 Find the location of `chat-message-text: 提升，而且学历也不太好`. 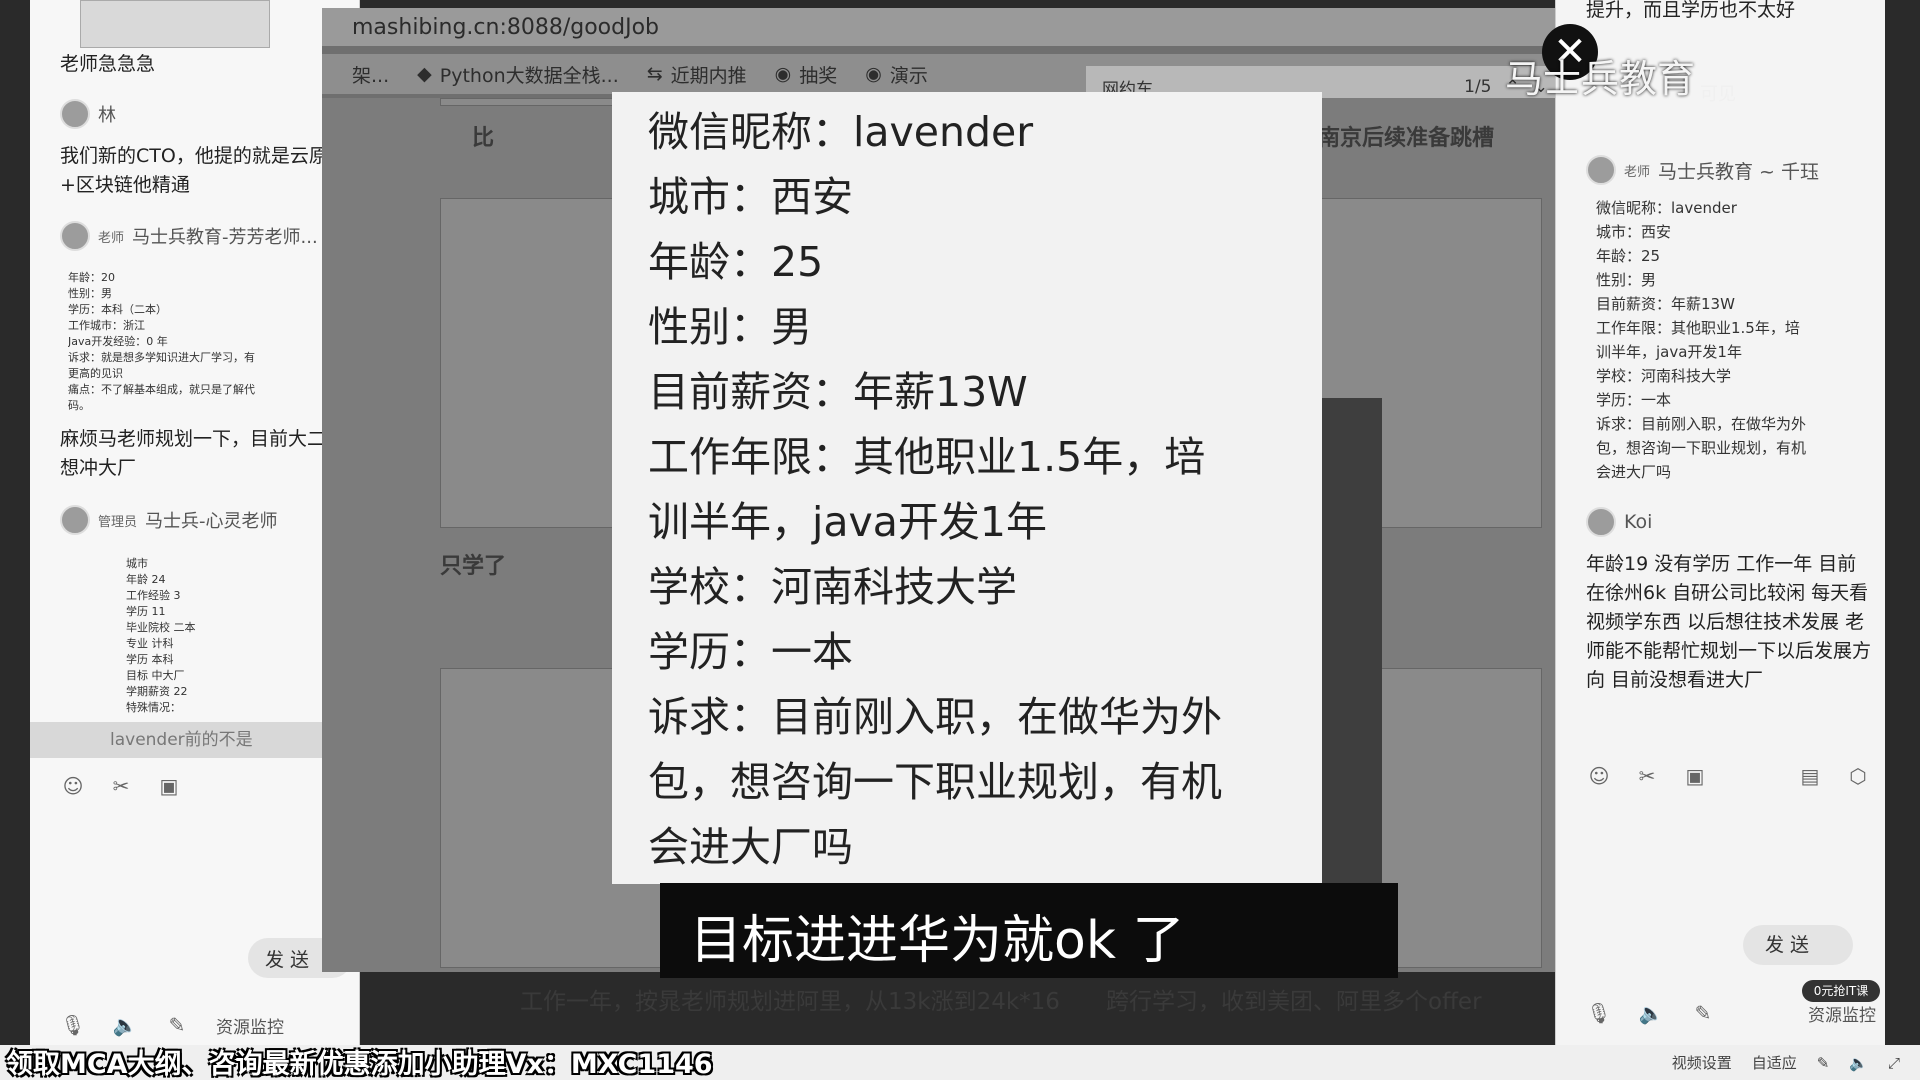

chat-message-text: 提升，而且学历也不太好 is located at coordinates (1691, 10).